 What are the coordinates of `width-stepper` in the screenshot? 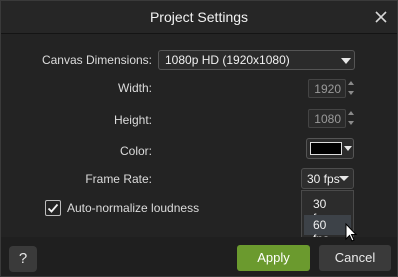 It's located at (351, 88).